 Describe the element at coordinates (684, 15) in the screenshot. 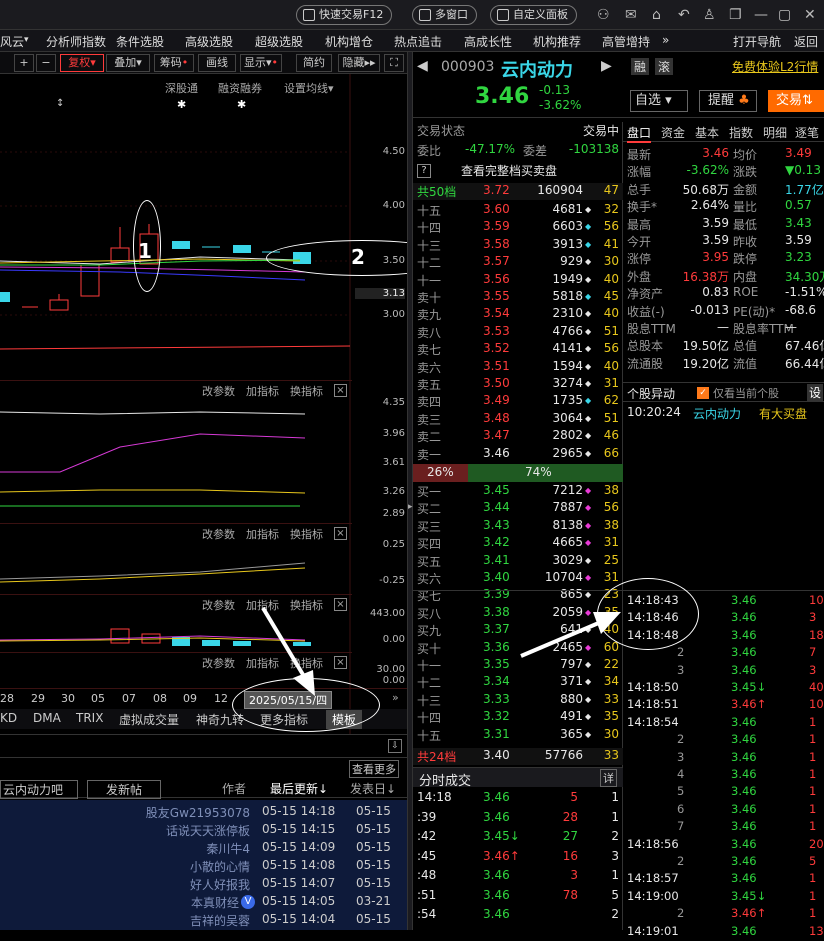

I see `back-icon: ↶` at that location.